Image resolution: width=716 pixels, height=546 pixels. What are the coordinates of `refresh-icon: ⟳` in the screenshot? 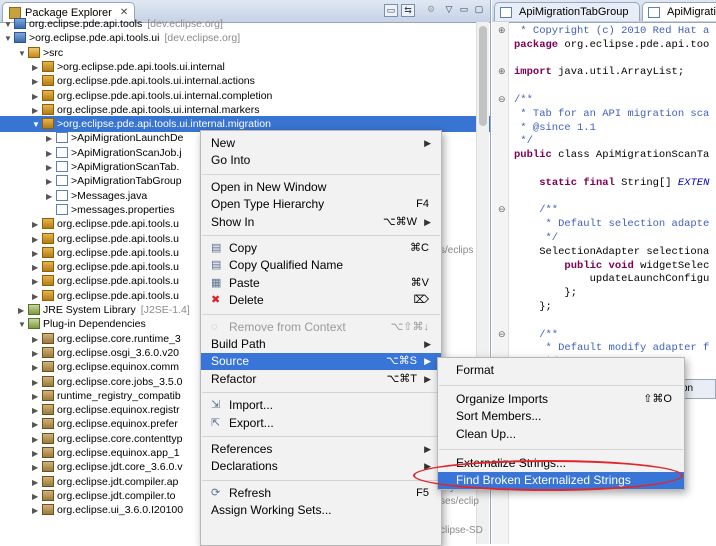 It's located at (216, 492).